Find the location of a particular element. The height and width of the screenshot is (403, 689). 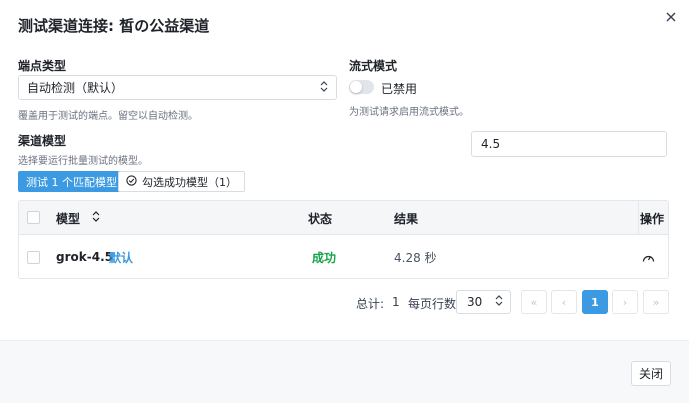

endpoint-type-select: 自动检测（默认） is located at coordinates (177, 87).